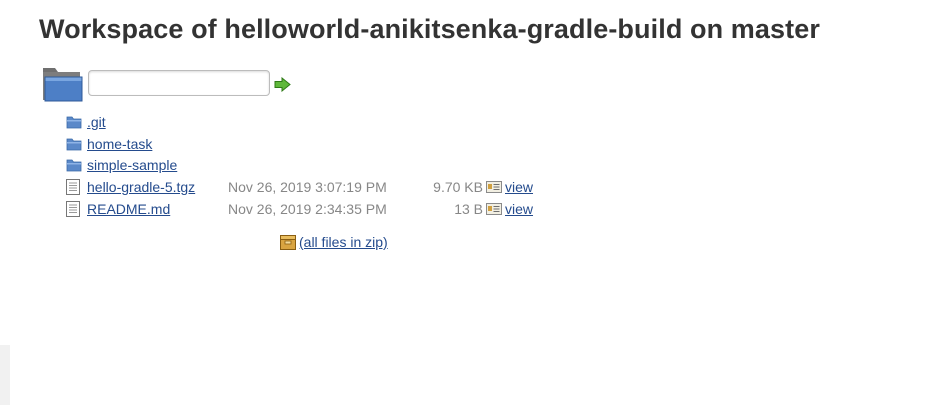  I want to click on folder-link-git: .git, so click(96, 122).